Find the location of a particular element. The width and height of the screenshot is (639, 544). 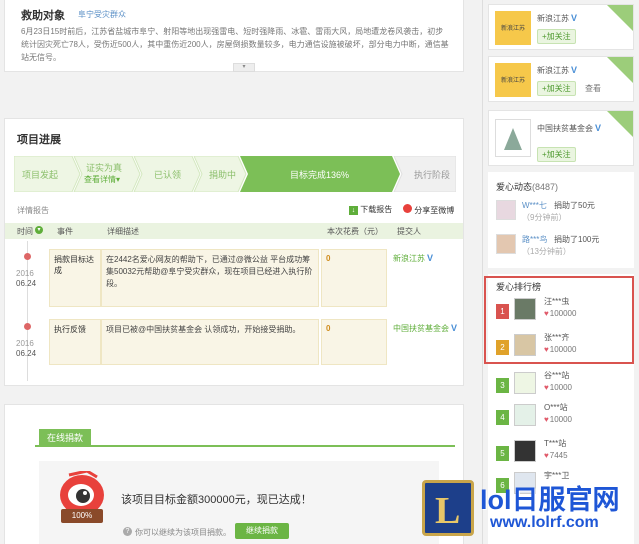

rank-value: ♥100000 is located at coordinates (560, 313).